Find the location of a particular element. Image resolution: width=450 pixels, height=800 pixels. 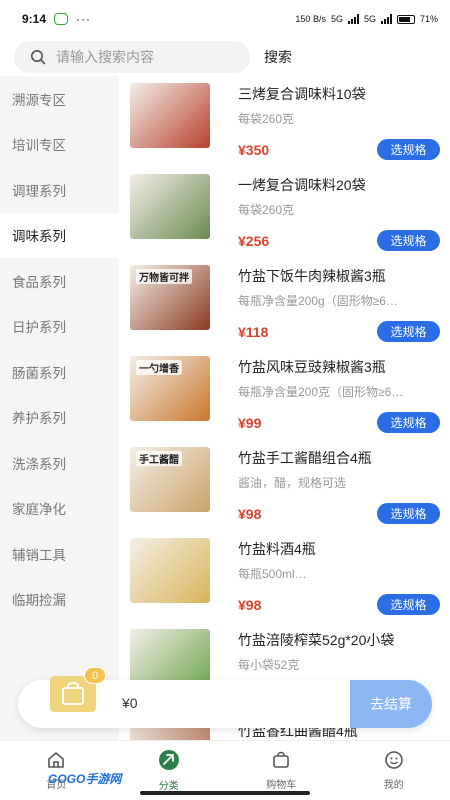

product-name: 一烤复合调味料20袋 is located at coordinates (302, 185).